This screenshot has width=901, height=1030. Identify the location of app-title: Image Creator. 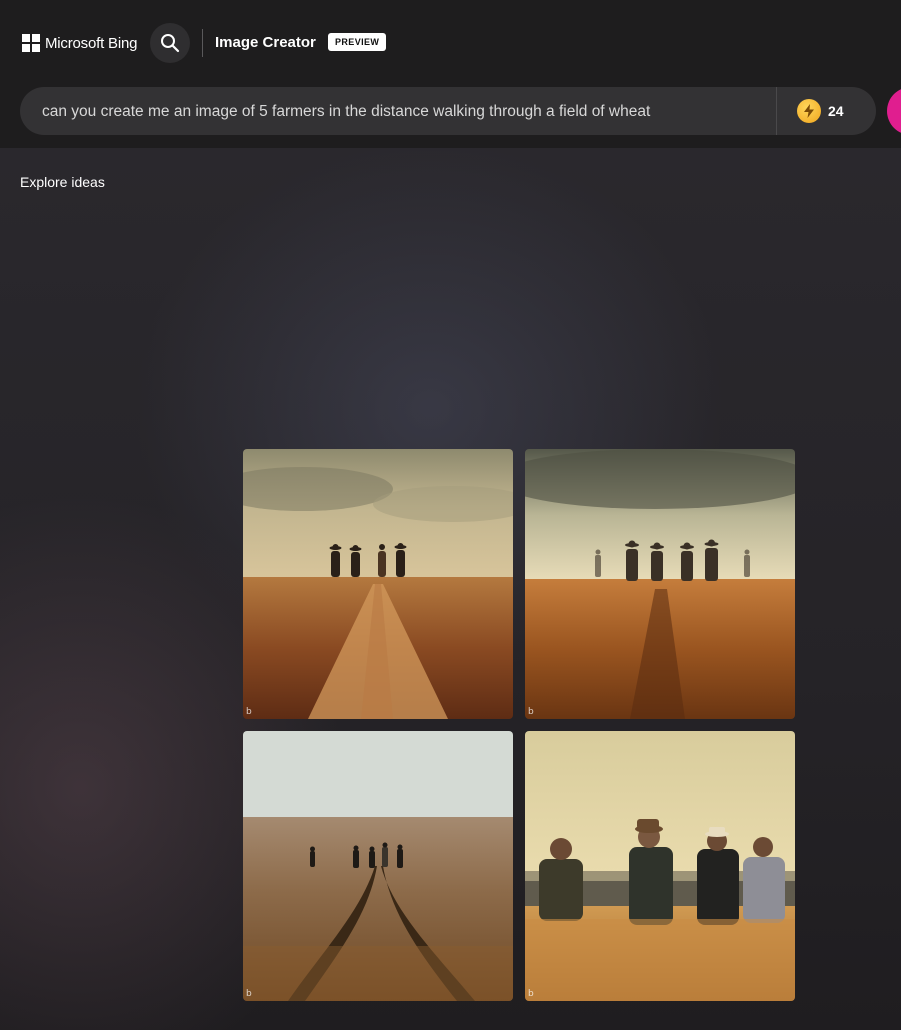
(265, 42).